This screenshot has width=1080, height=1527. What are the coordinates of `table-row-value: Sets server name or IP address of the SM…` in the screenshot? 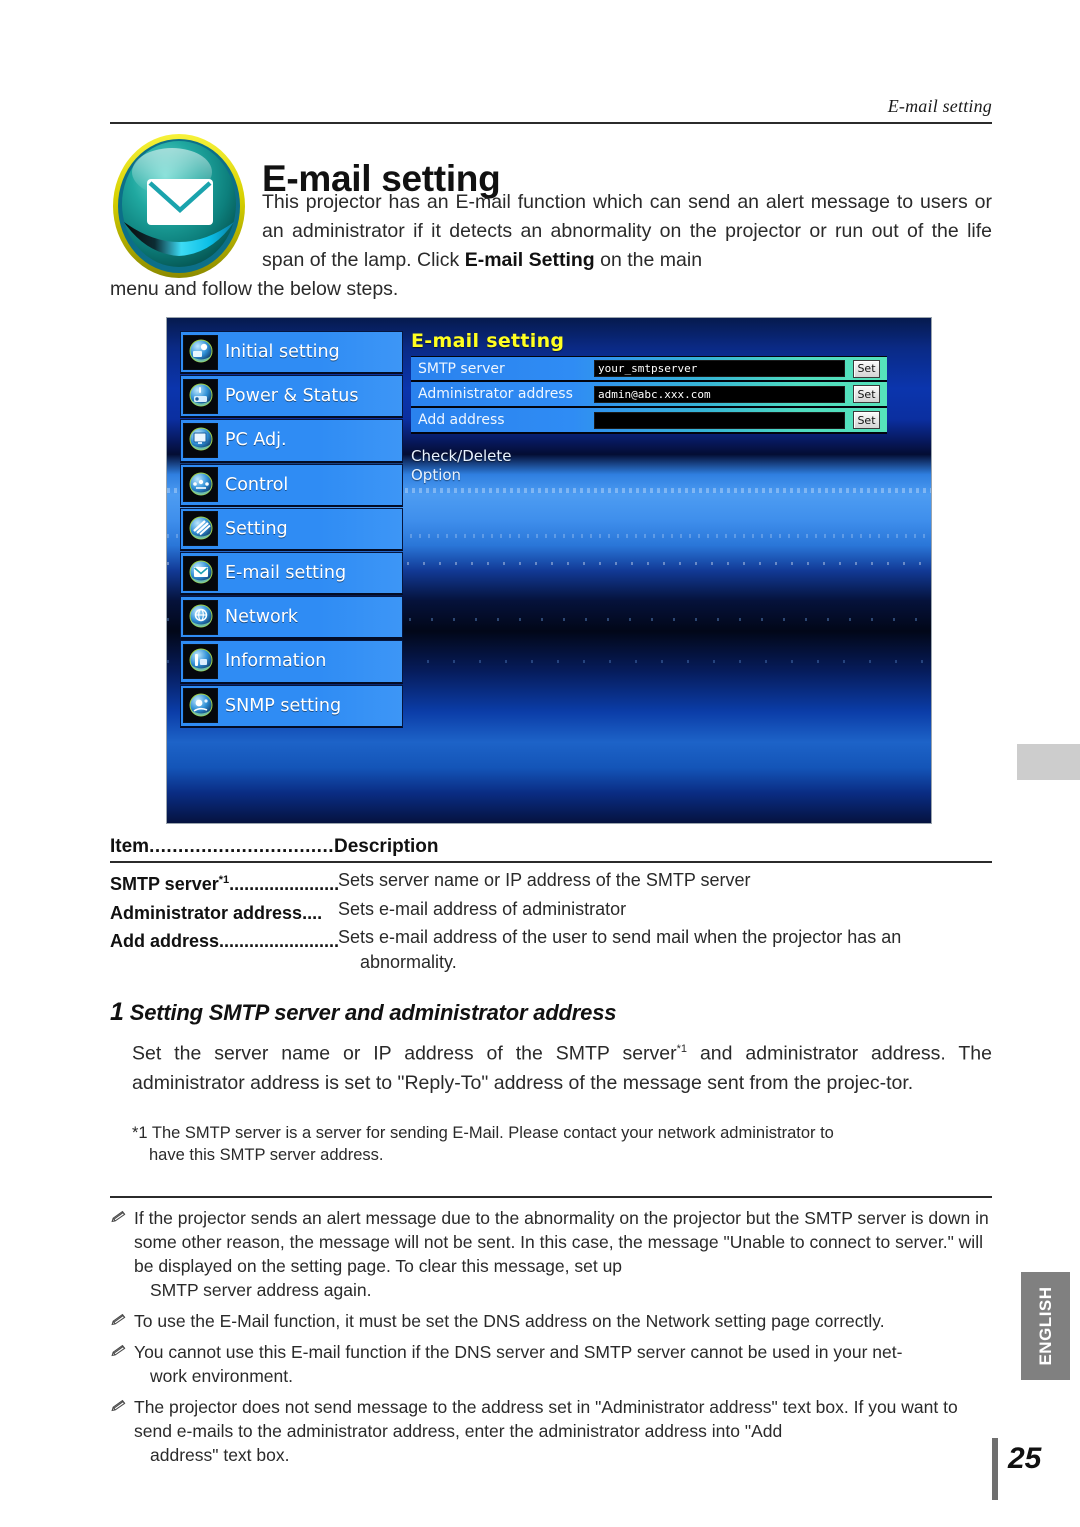 It's located at (544, 880).